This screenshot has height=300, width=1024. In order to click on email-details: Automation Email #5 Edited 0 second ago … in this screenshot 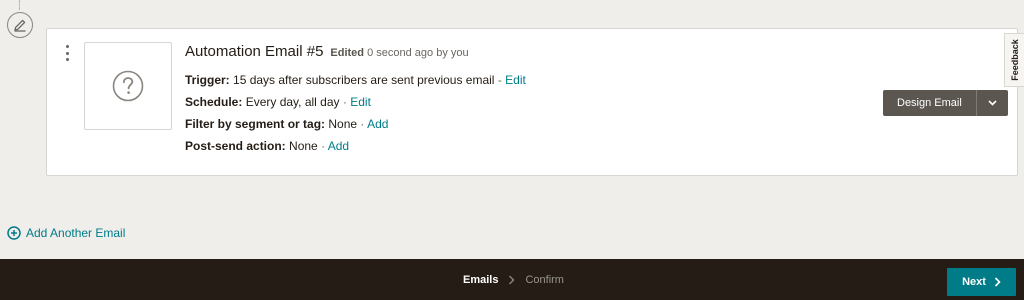, I will do `click(355, 100)`.